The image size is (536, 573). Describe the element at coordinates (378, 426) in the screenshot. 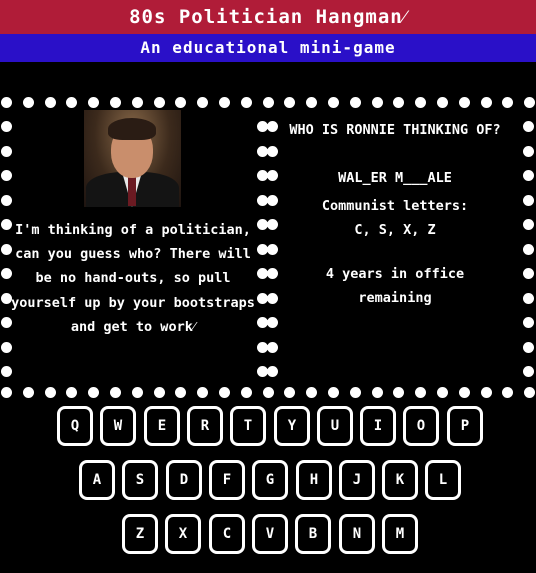

I see `key-i: I` at that location.